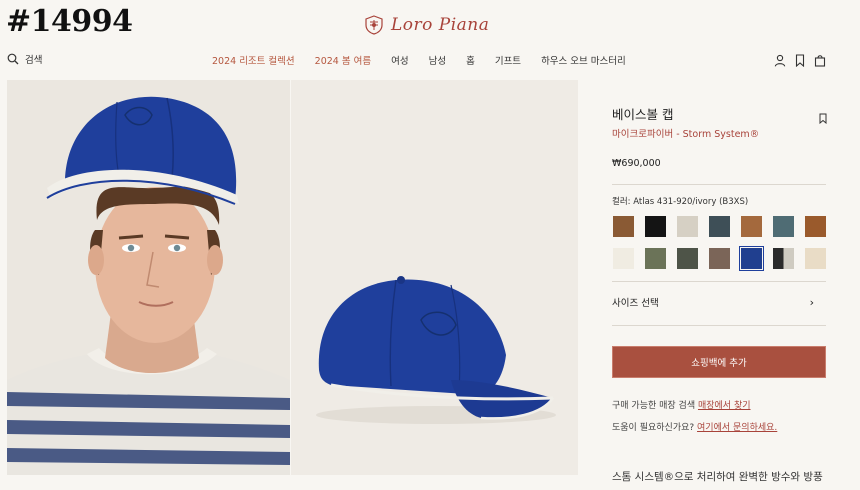 This screenshot has width=860, height=490. What do you see at coordinates (13, 59) in the screenshot?
I see `search-icon` at bounding box center [13, 59].